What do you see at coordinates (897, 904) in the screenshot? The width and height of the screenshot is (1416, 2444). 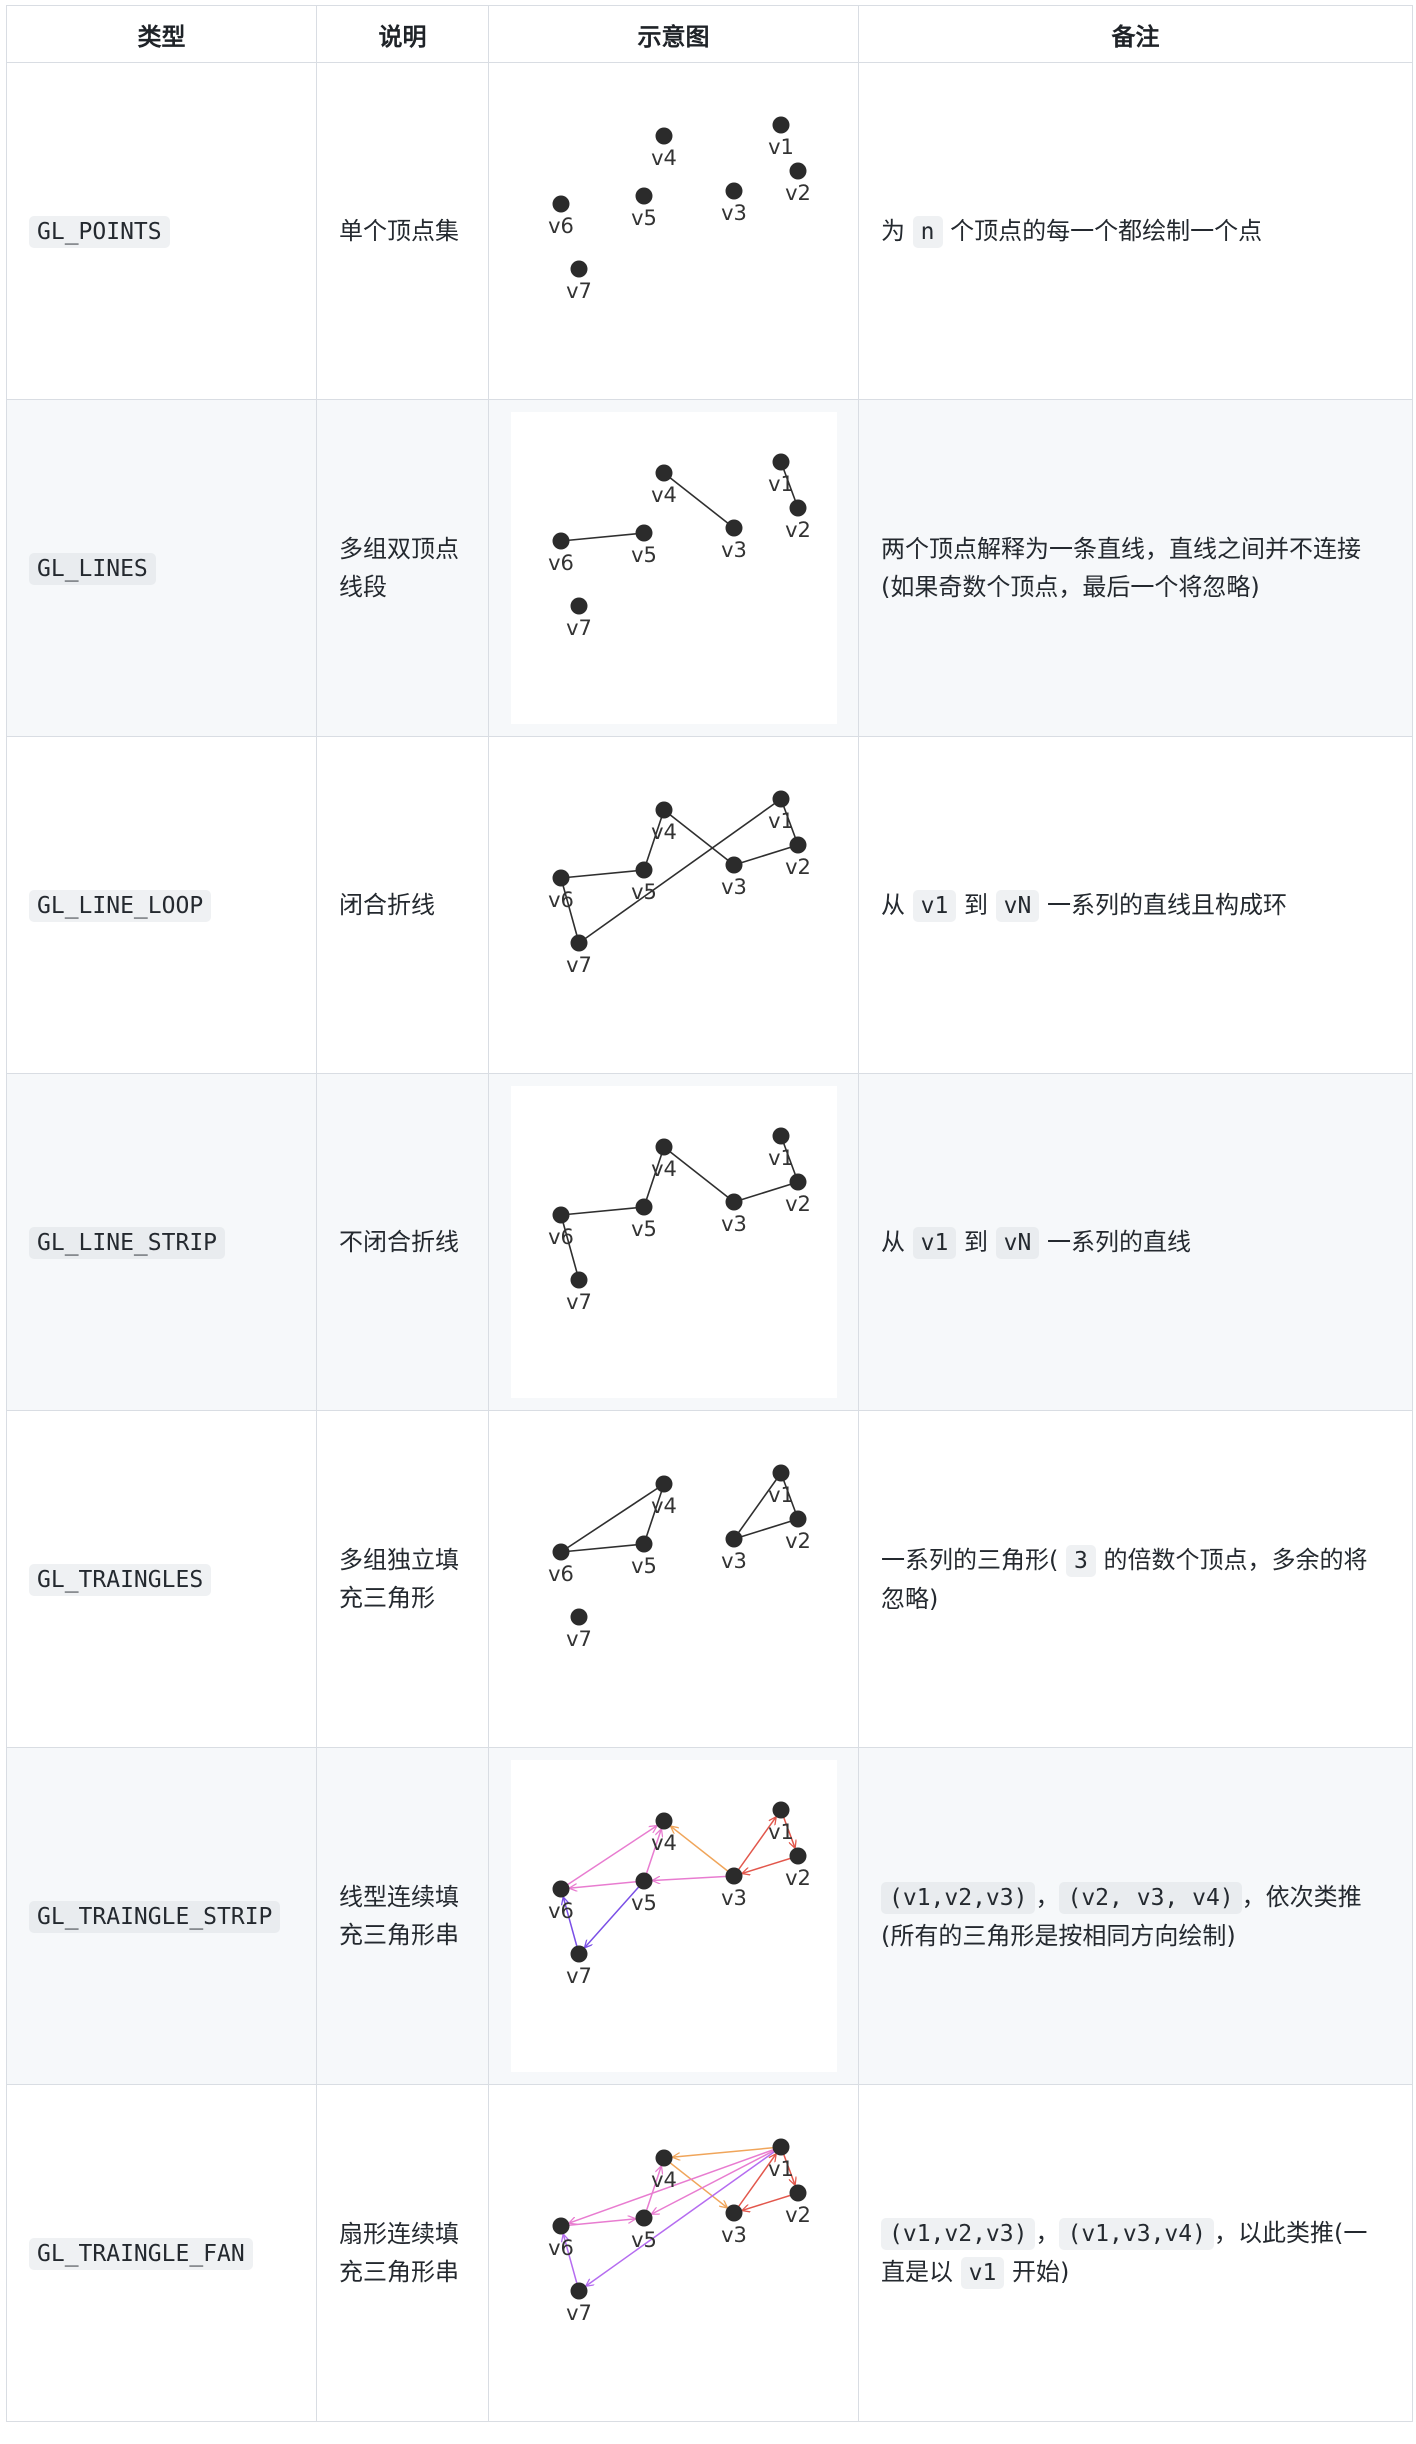 I see `note-text: 从` at bounding box center [897, 904].